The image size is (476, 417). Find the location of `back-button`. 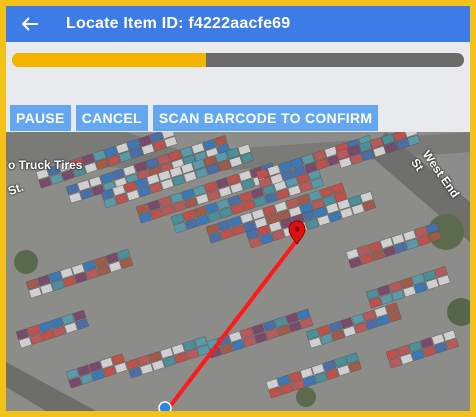

back-button is located at coordinates (30, 24).